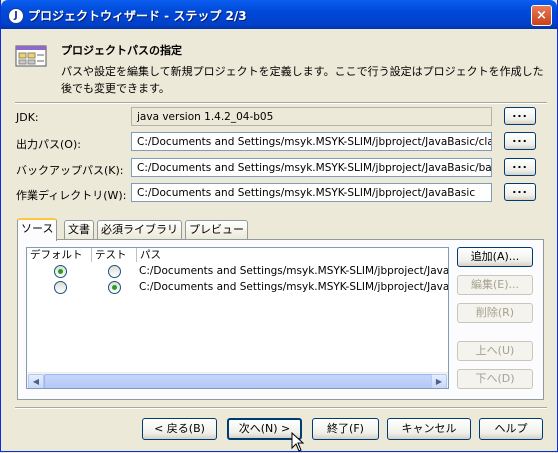  I want to click on header-divider, so click(281, 103).